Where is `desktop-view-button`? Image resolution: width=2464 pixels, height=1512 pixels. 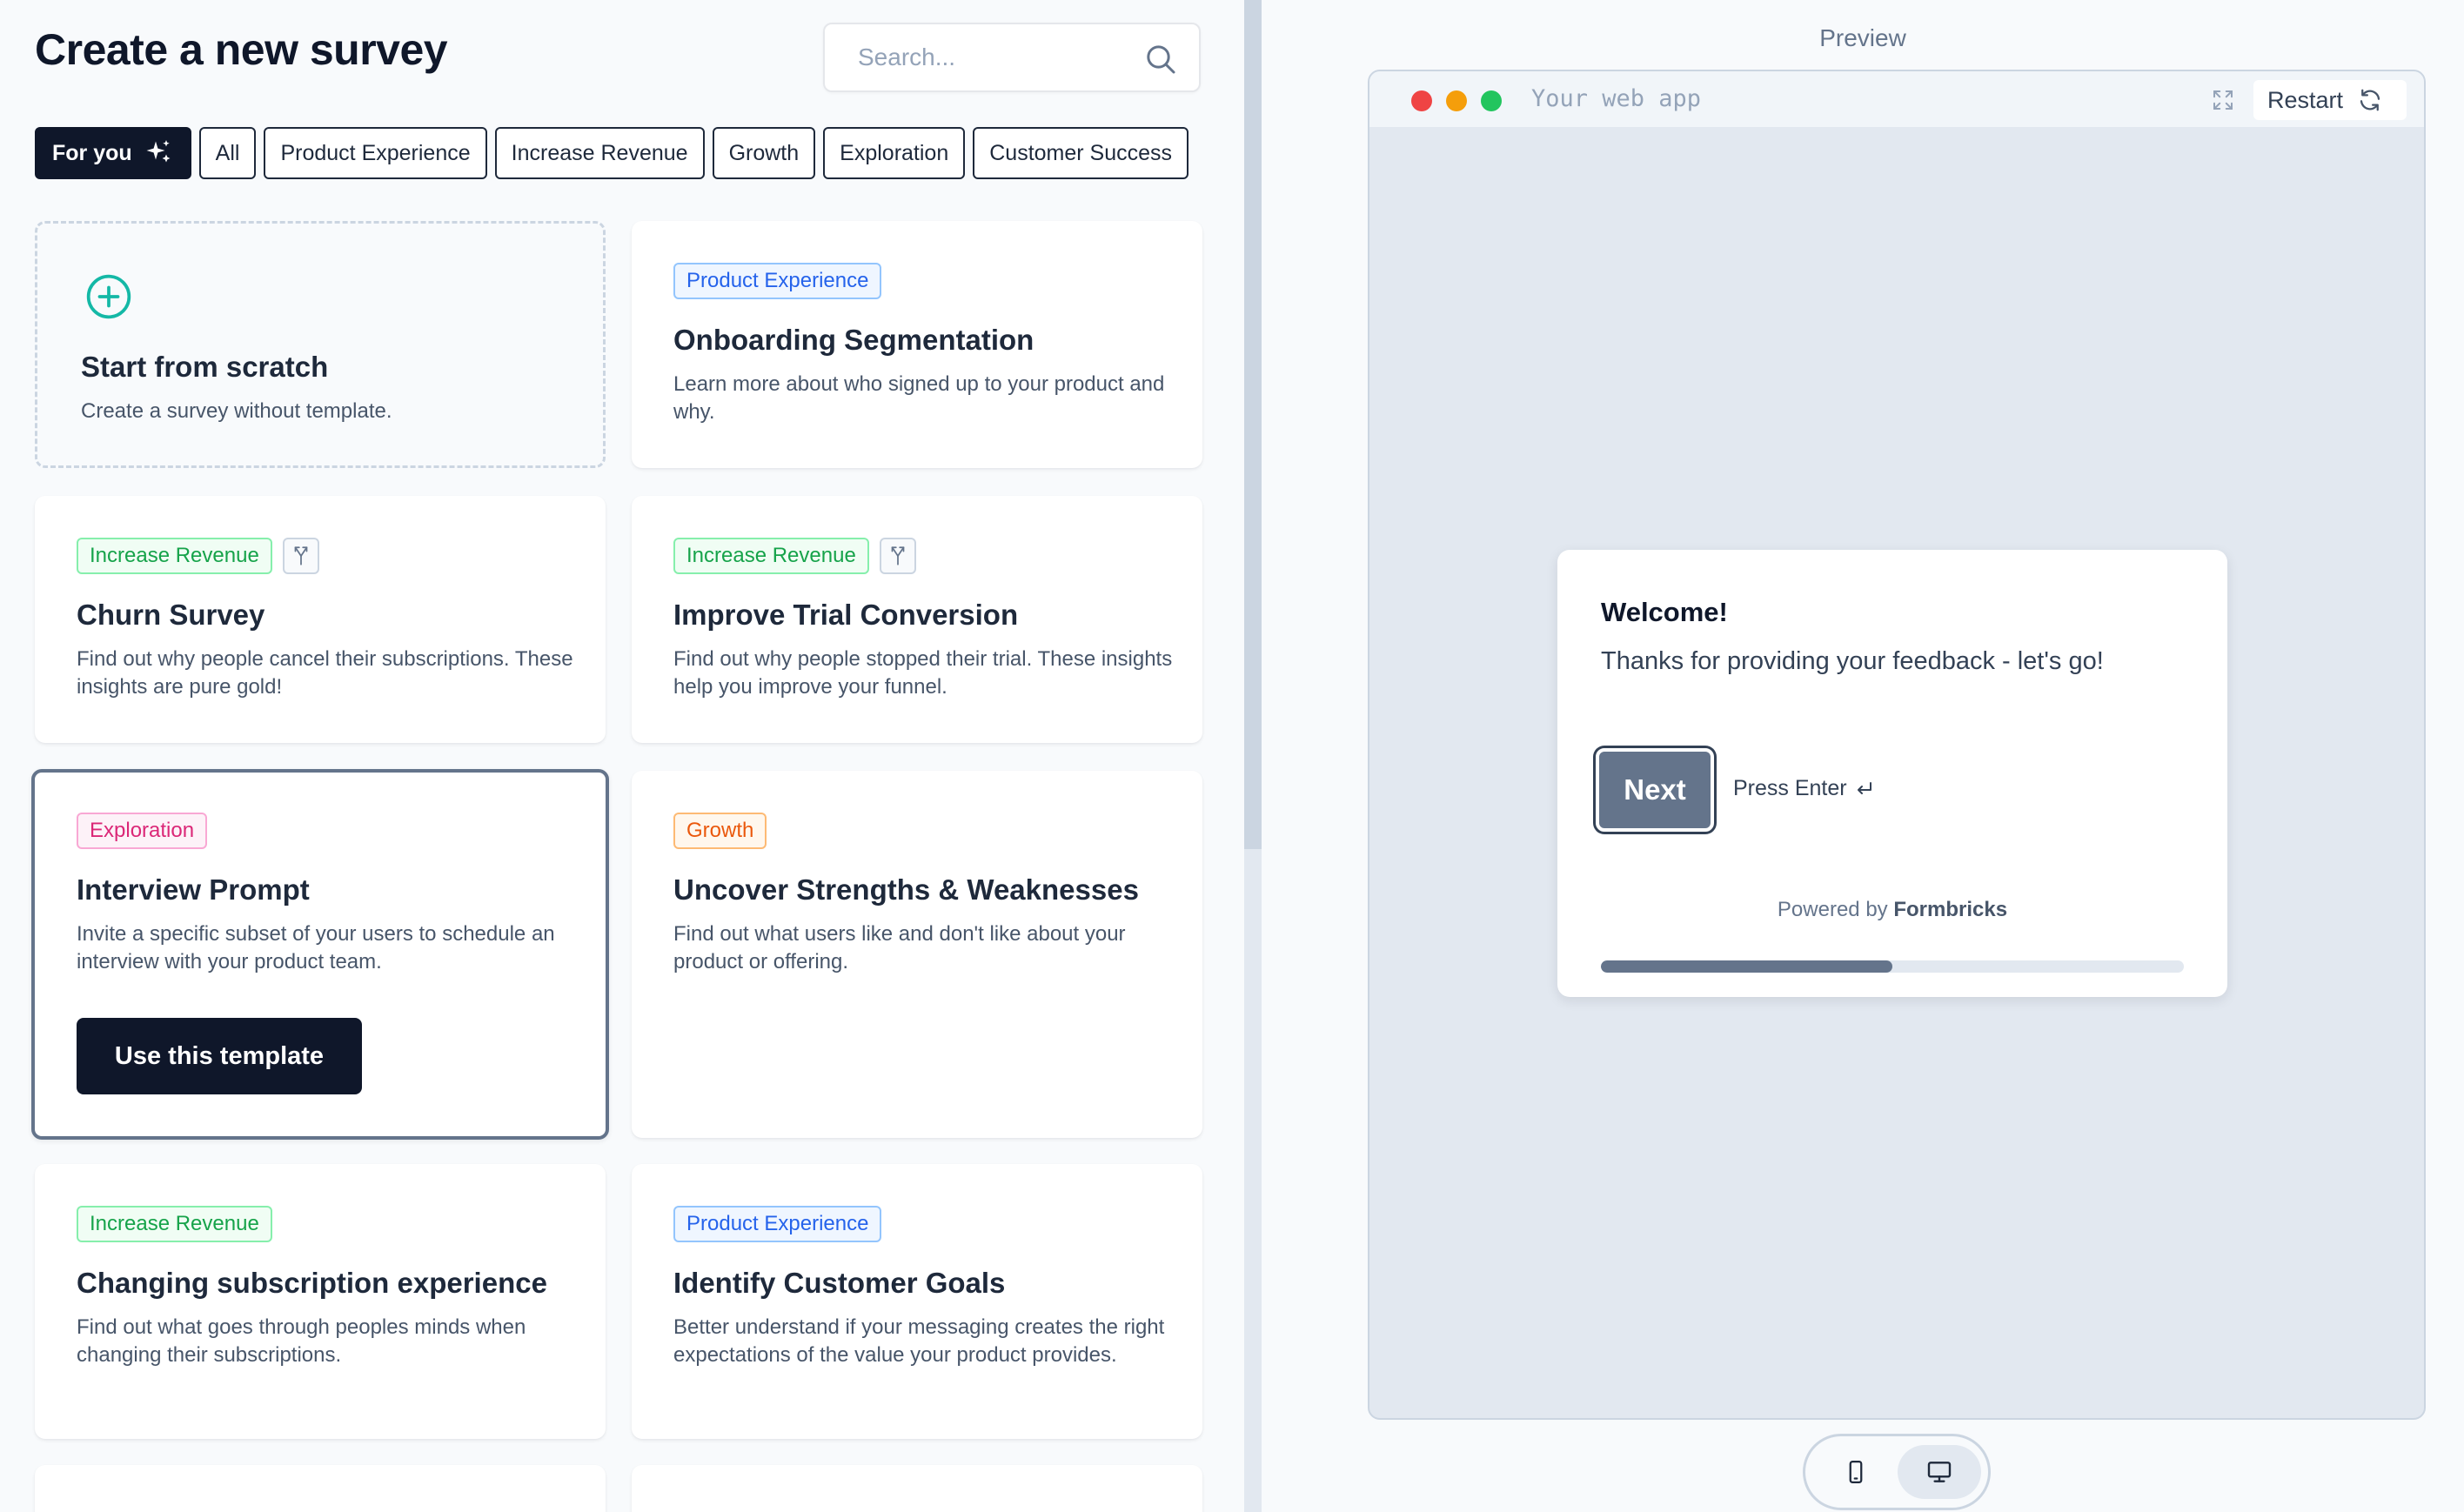
desktop-view-button is located at coordinates (1939, 1472).